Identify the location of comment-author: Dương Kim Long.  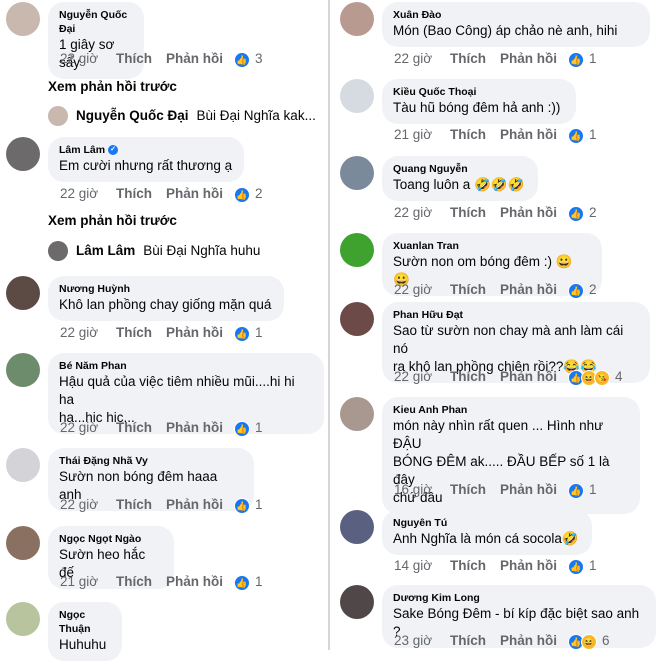
(519, 598).